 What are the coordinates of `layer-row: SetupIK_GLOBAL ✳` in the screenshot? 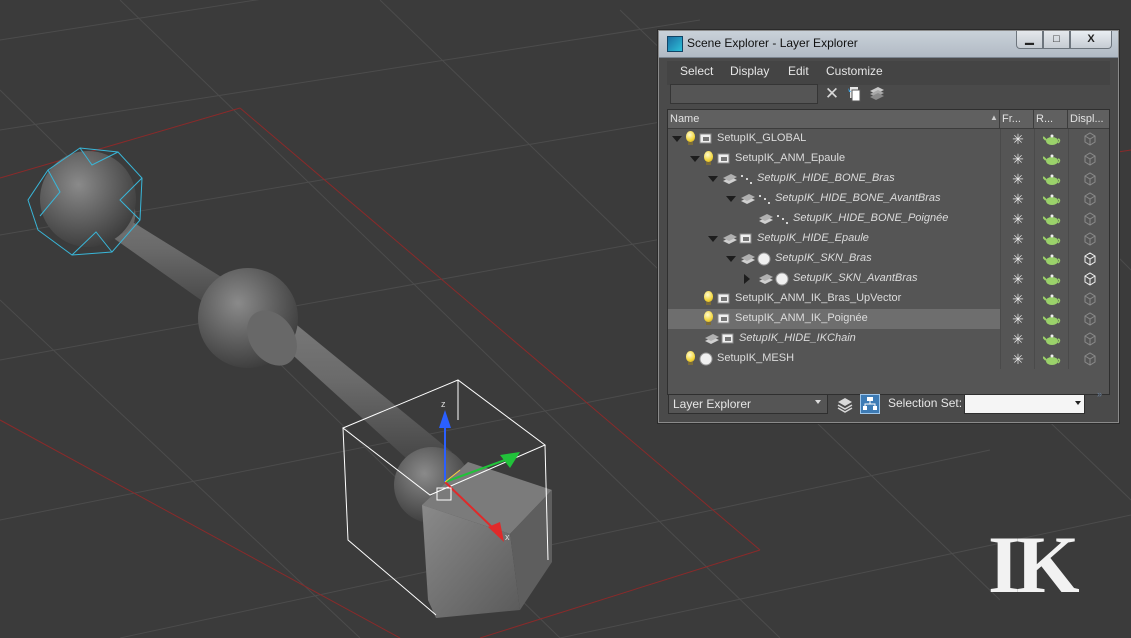 It's located at (888, 139).